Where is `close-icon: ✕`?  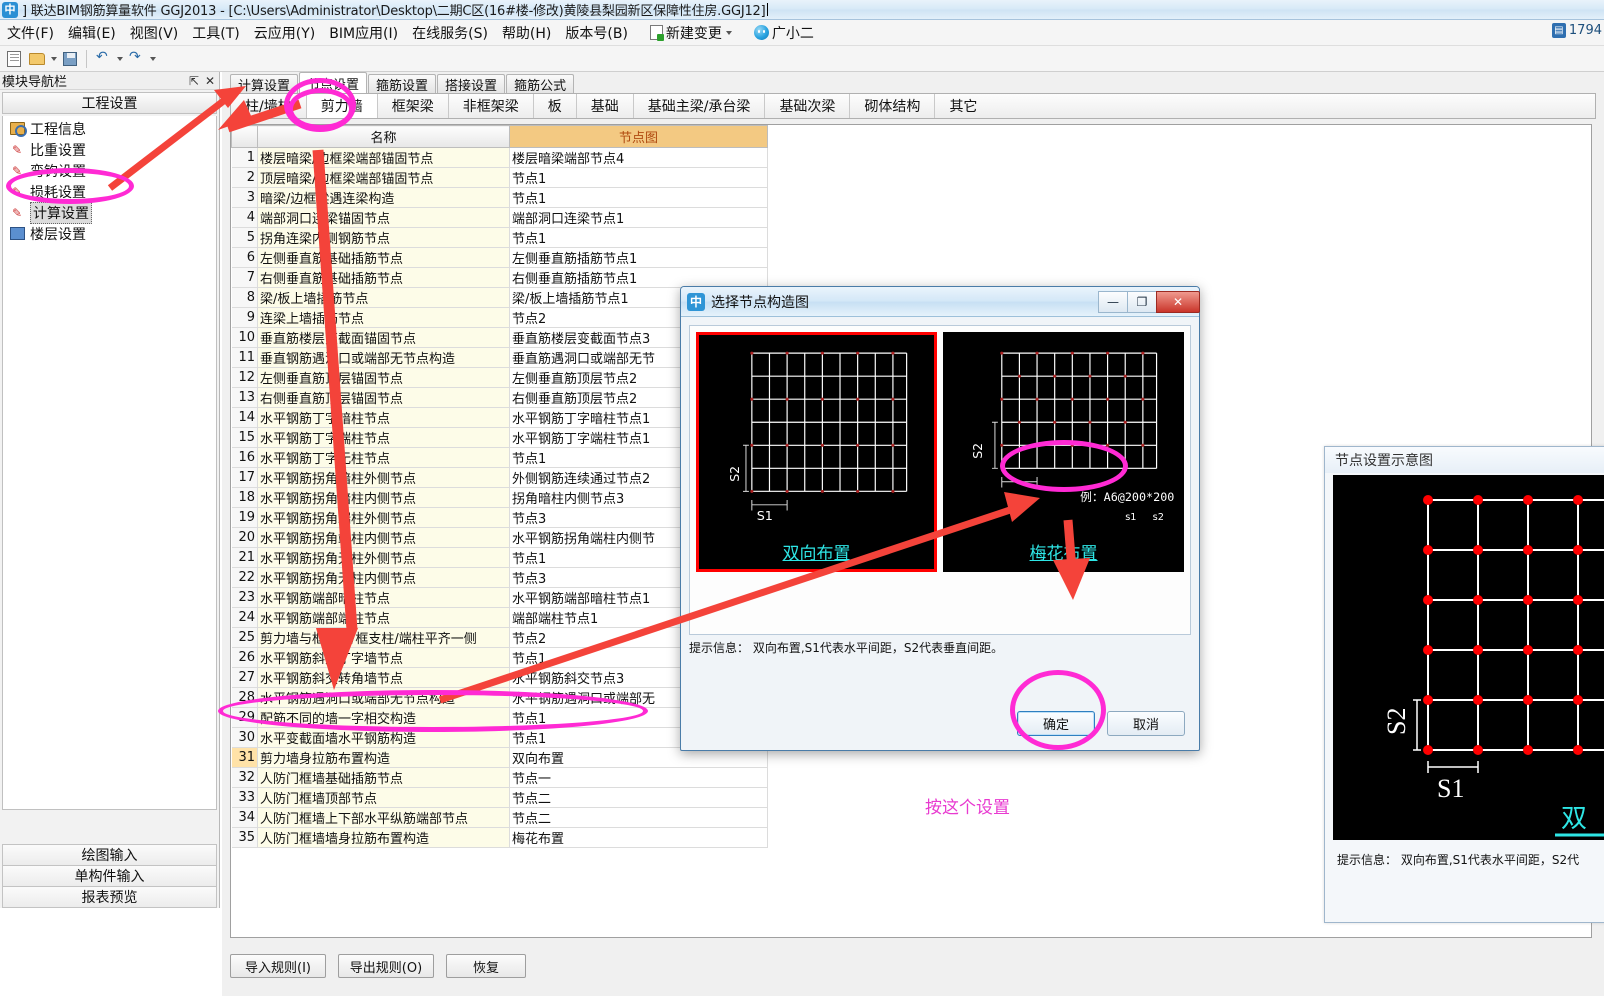
close-icon: ✕ is located at coordinates (210, 81).